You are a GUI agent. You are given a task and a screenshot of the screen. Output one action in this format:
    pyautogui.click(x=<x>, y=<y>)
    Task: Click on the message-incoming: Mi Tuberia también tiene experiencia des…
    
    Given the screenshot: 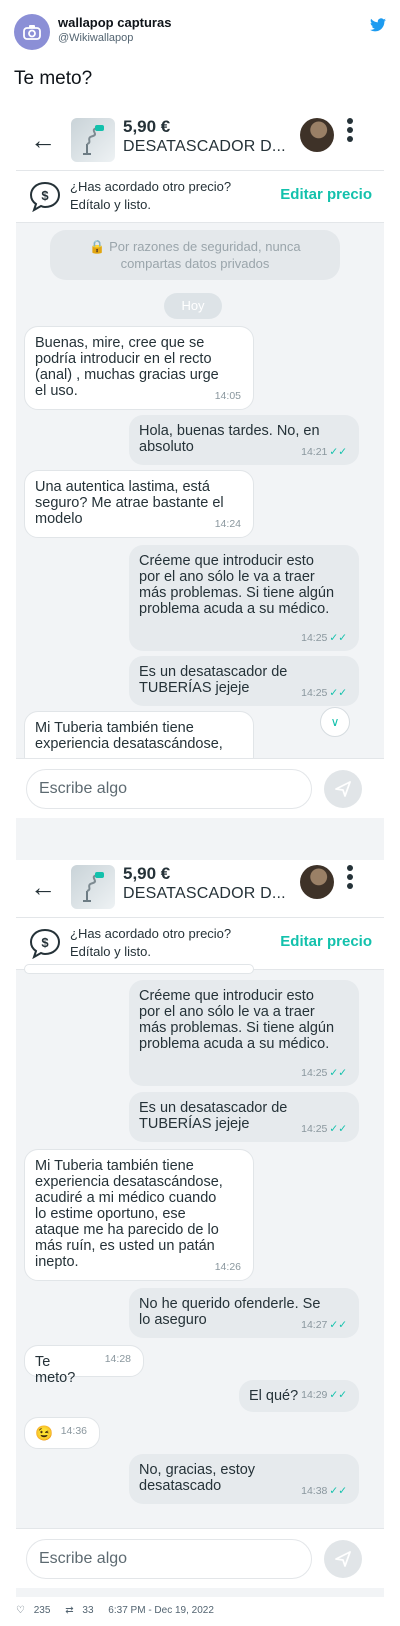 What is the action you would take?
    pyautogui.click(x=139, y=1215)
    